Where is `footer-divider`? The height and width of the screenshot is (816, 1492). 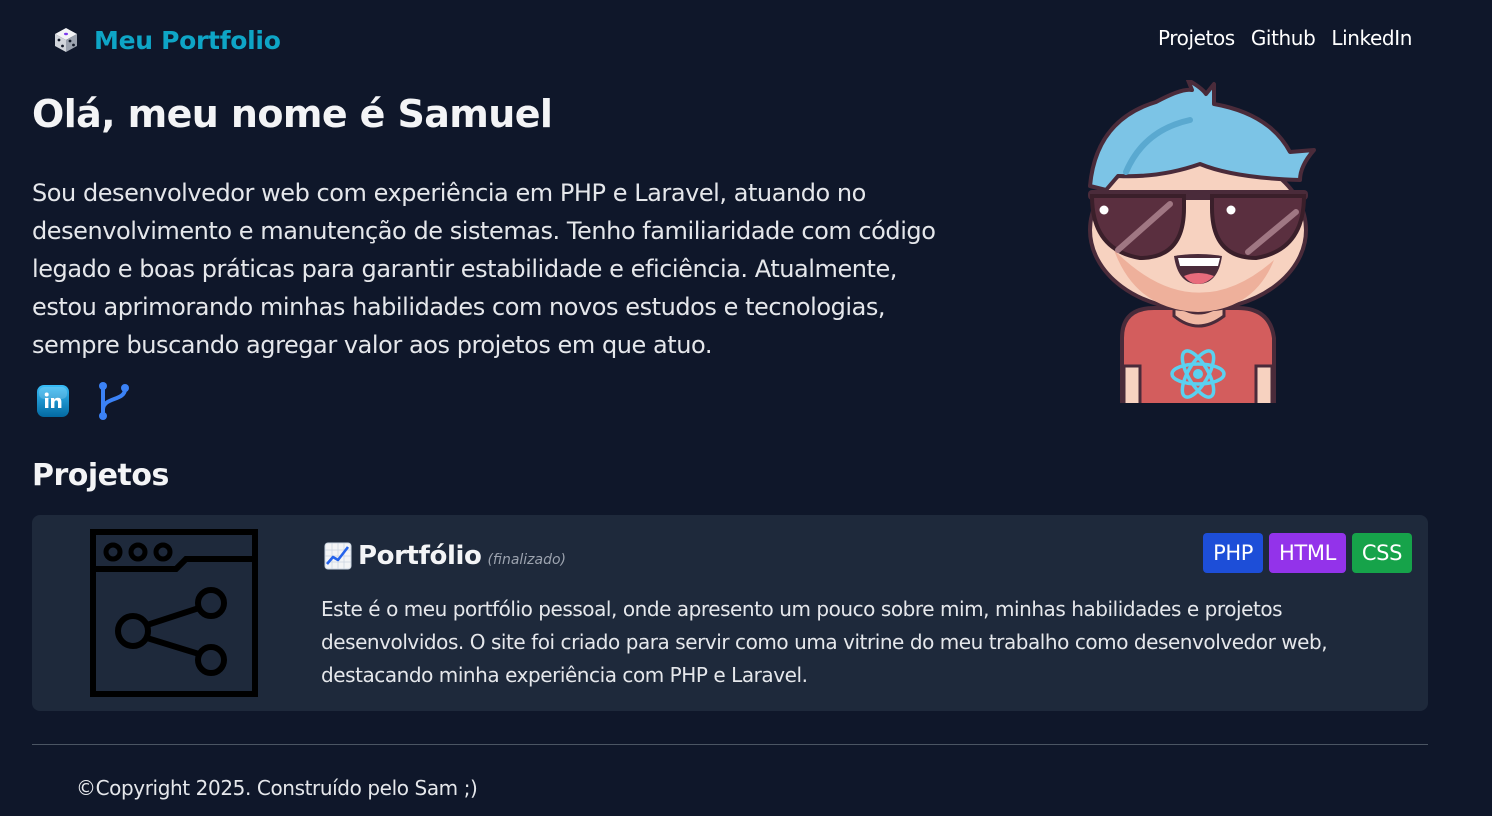
footer-divider is located at coordinates (730, 744).